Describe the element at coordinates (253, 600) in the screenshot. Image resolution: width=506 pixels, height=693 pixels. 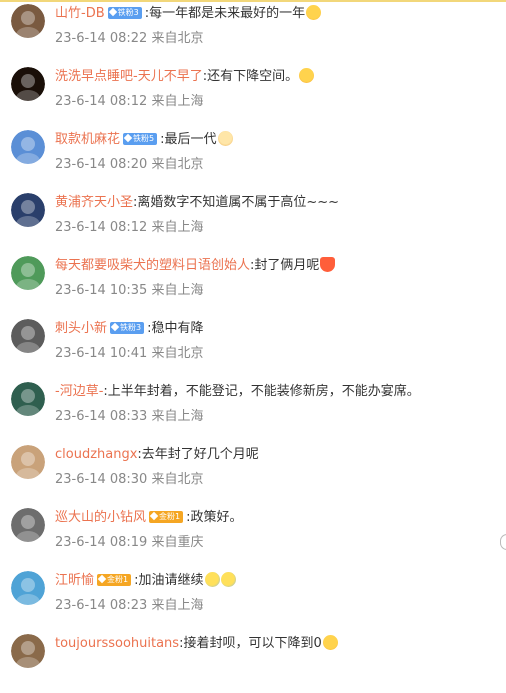
I see `comment-item: 江昕愉 金粉1 :加油请继续 23-6-14 08:23 来自上海` at that location.